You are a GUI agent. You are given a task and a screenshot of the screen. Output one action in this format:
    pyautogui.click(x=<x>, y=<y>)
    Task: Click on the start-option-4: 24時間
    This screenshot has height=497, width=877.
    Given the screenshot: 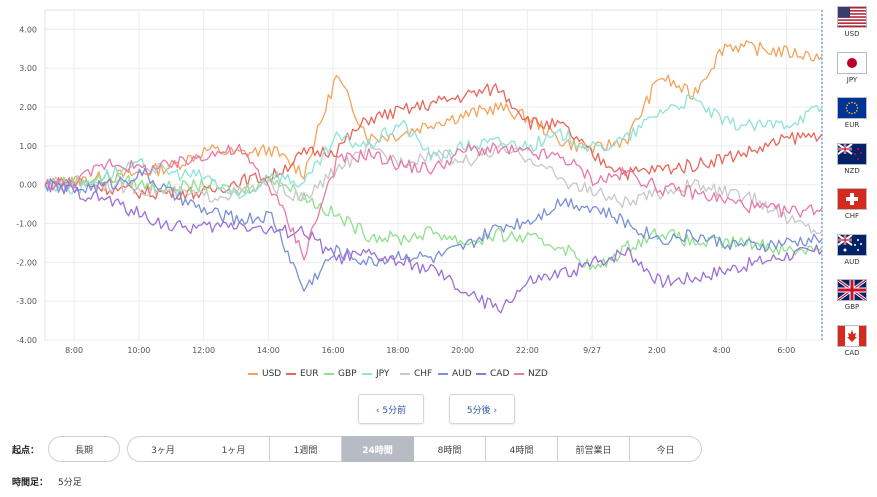 What is the action you would take?
    pyautogui.click(x=378, y=449)
    